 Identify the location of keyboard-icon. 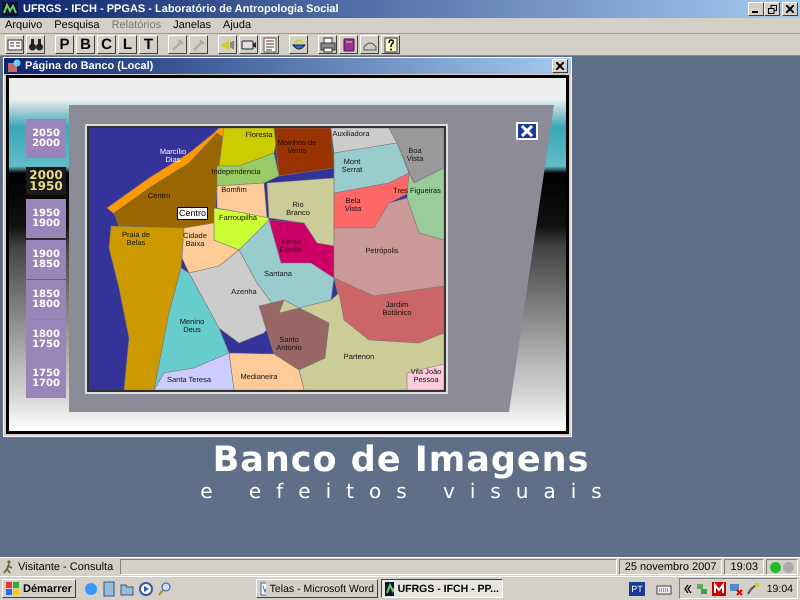
(664, 588).